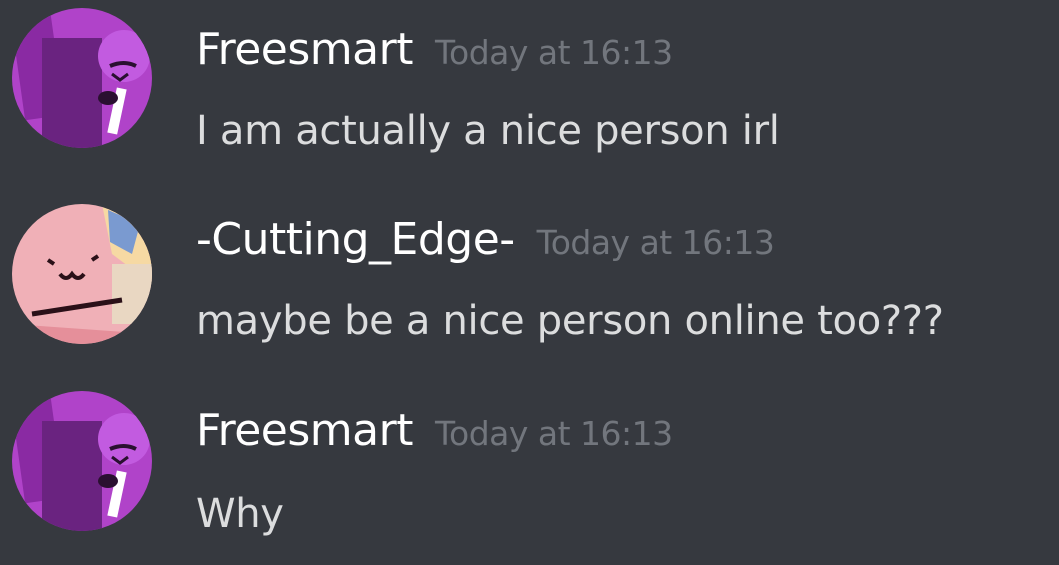  What do you see at coordinates (240, 514) in the screenshot?
I see `message-text: Why` at bounding box center [240, 514].